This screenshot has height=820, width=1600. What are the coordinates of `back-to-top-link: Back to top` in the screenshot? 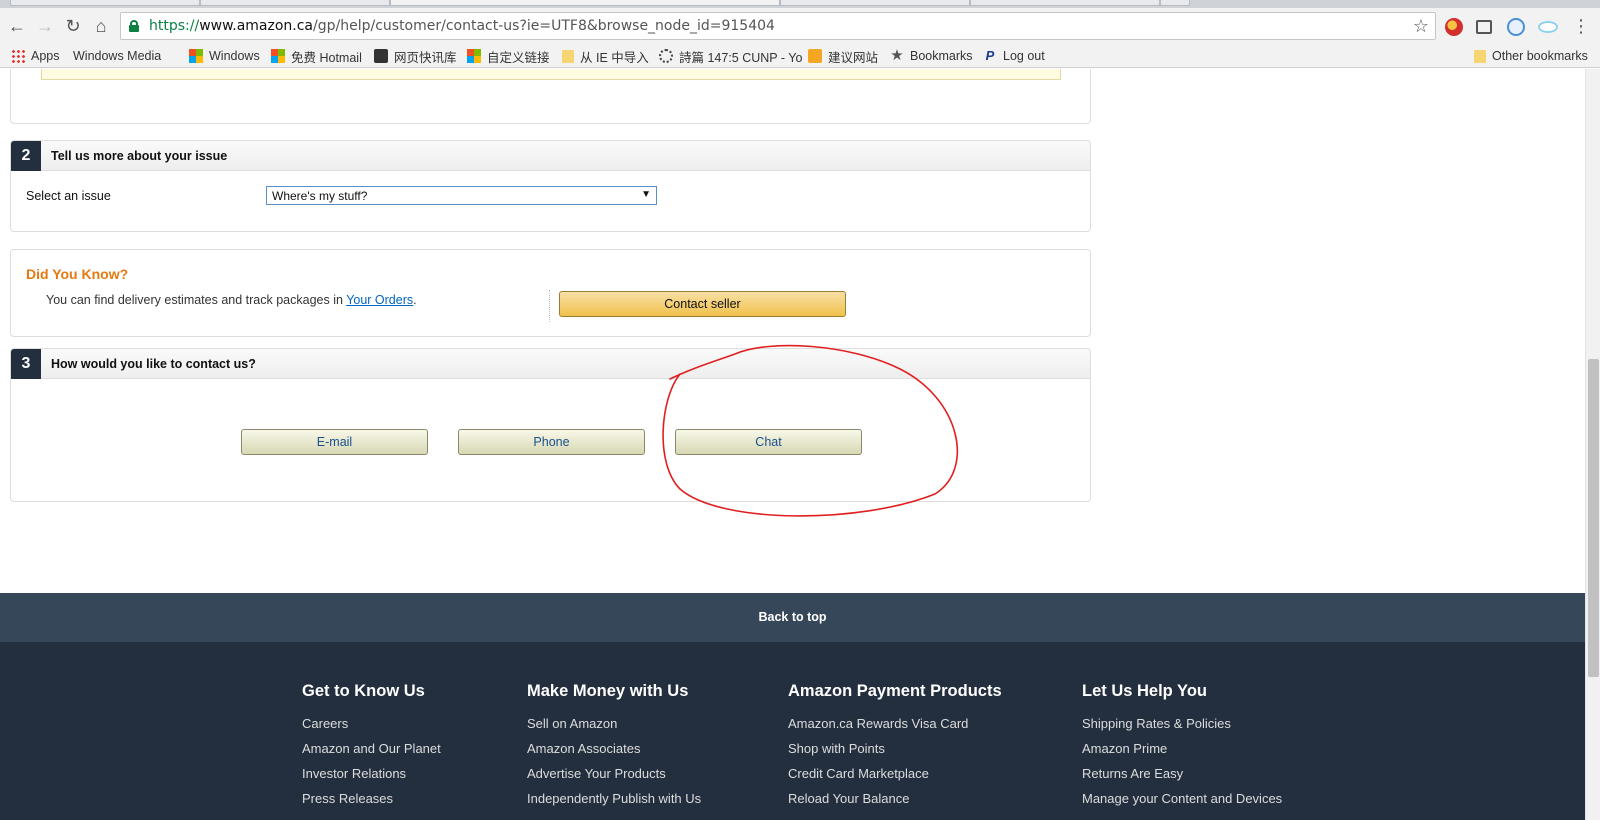 It's located at (792, 617).